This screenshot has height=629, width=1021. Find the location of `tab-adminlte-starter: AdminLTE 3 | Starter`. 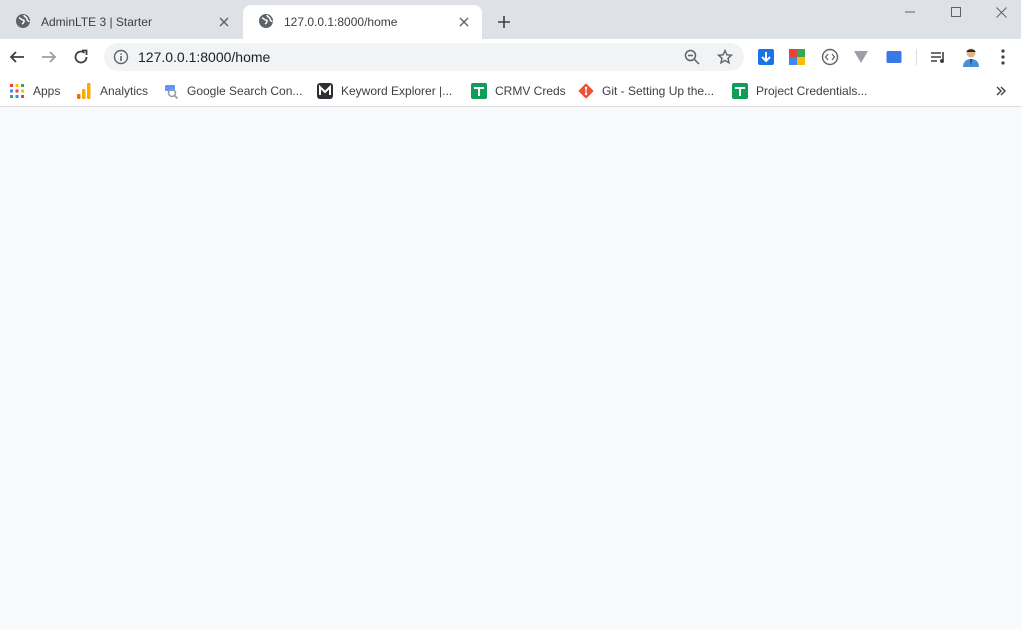

tab-adminlte-starter: AdminLTE 3 | Starter is located at coordinates (121, 22).